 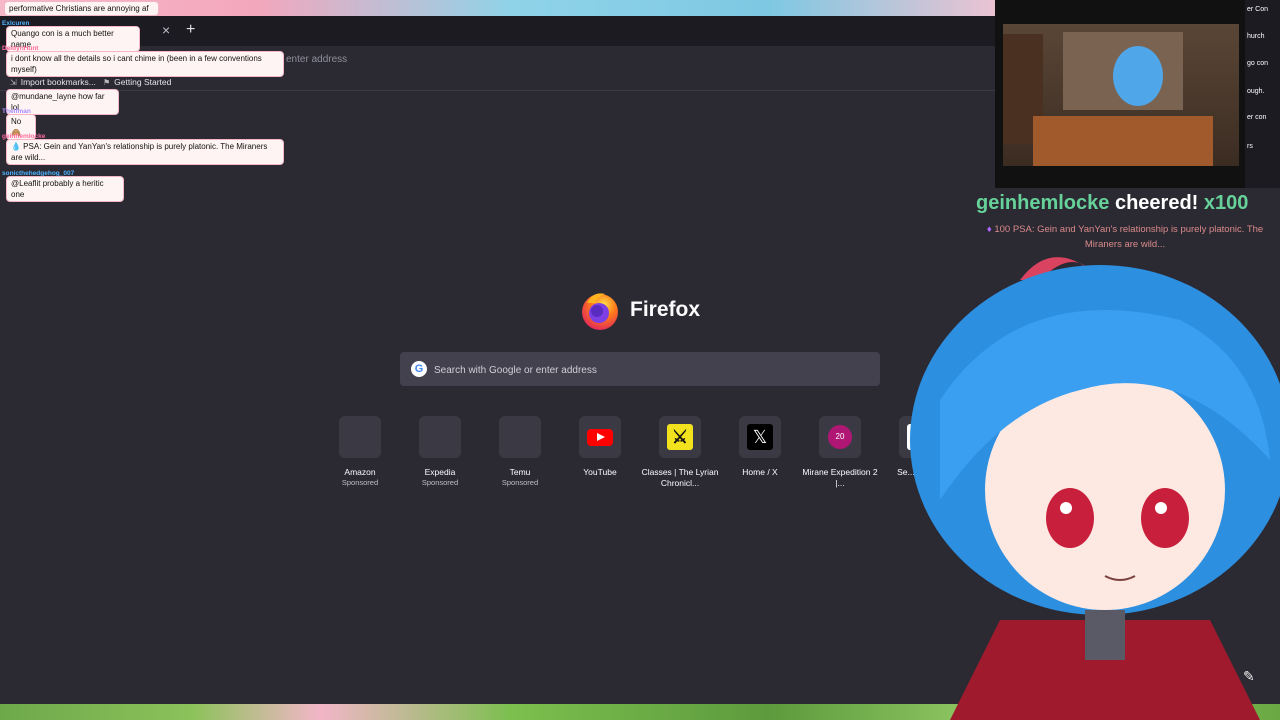 I want to click on tab-close-icon: ×, so click(x=166, y=30).